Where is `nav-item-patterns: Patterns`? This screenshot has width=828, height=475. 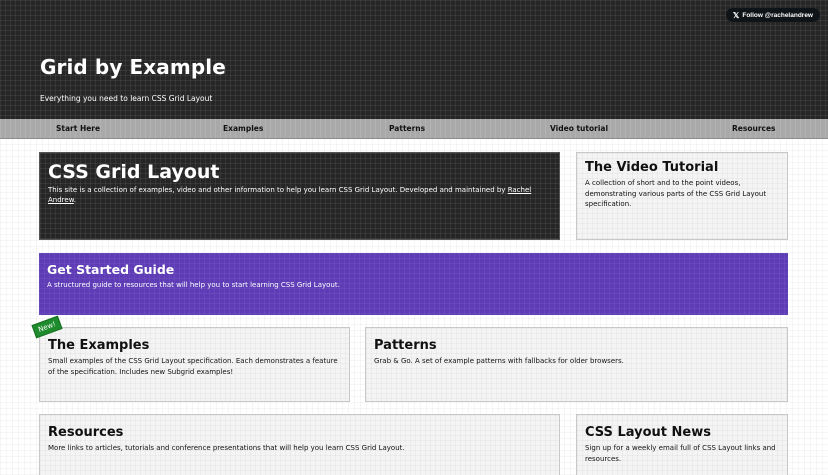
nav-item-patterns: Patterns is located at coordinates (407, 128).